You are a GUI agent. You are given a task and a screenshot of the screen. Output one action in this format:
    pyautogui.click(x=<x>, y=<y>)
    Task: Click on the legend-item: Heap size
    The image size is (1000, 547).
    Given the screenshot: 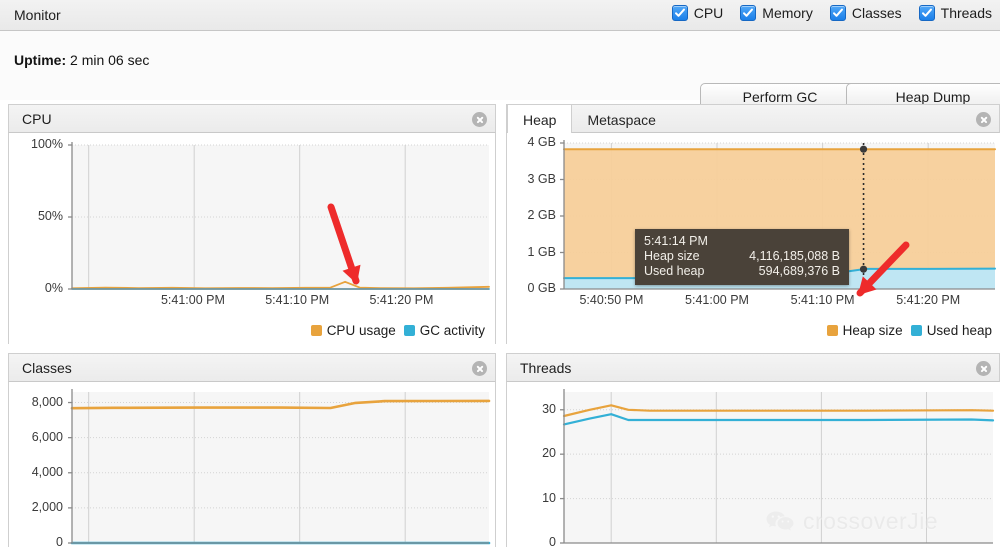 What is the action you would take?
    pyautogui.click(x=864, y=330)
    